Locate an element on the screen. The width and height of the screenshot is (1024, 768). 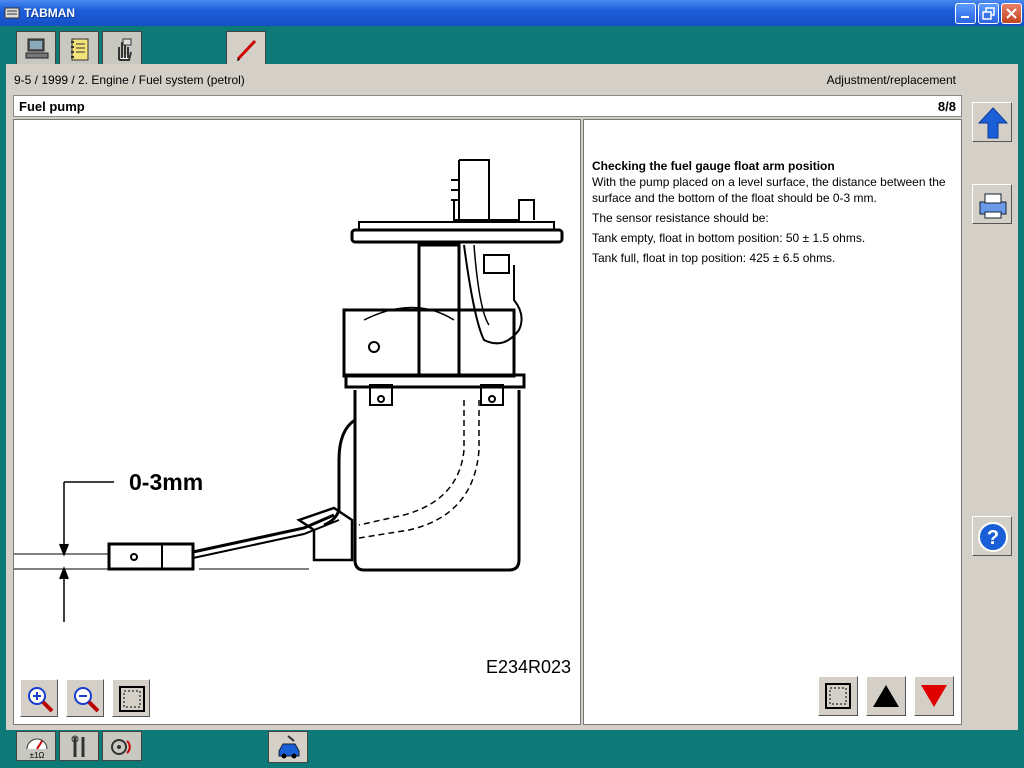
next-page-button is located at coordinates (934, 696).